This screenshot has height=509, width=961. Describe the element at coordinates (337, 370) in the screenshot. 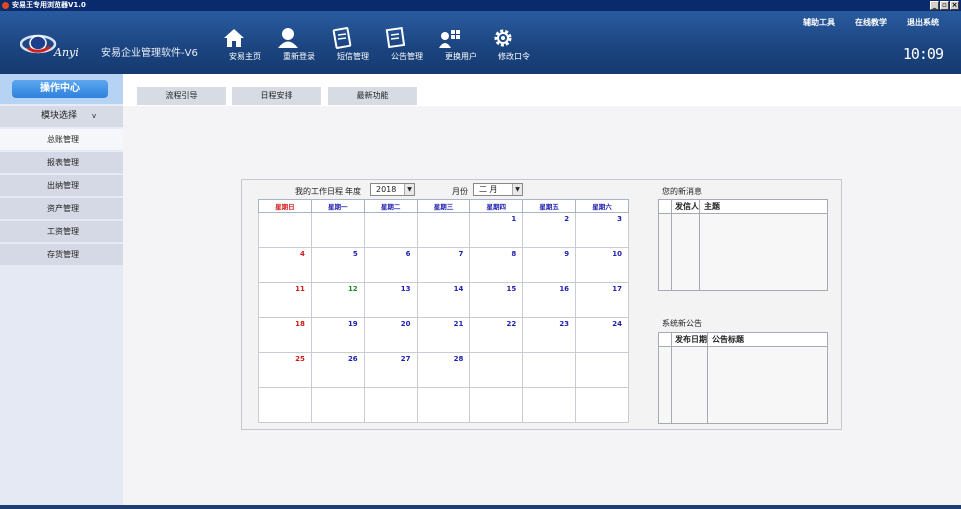

I see `calendar-day: 26` at that location.